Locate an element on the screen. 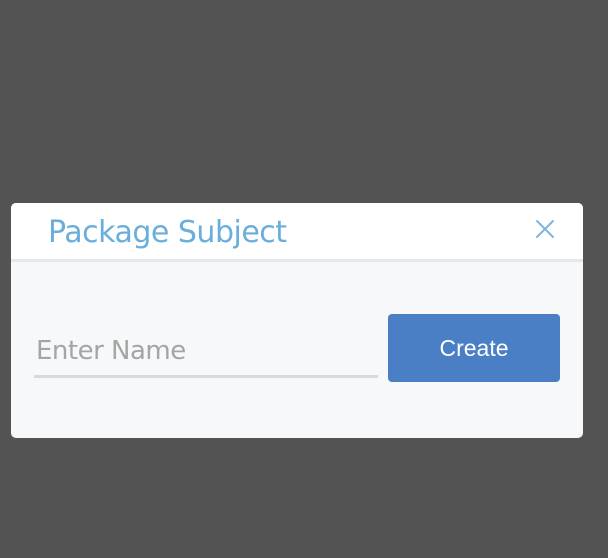 The height and width of the screenshot is (558, 608). dialog-header: Package Subject is located at coordinates (297, 232).